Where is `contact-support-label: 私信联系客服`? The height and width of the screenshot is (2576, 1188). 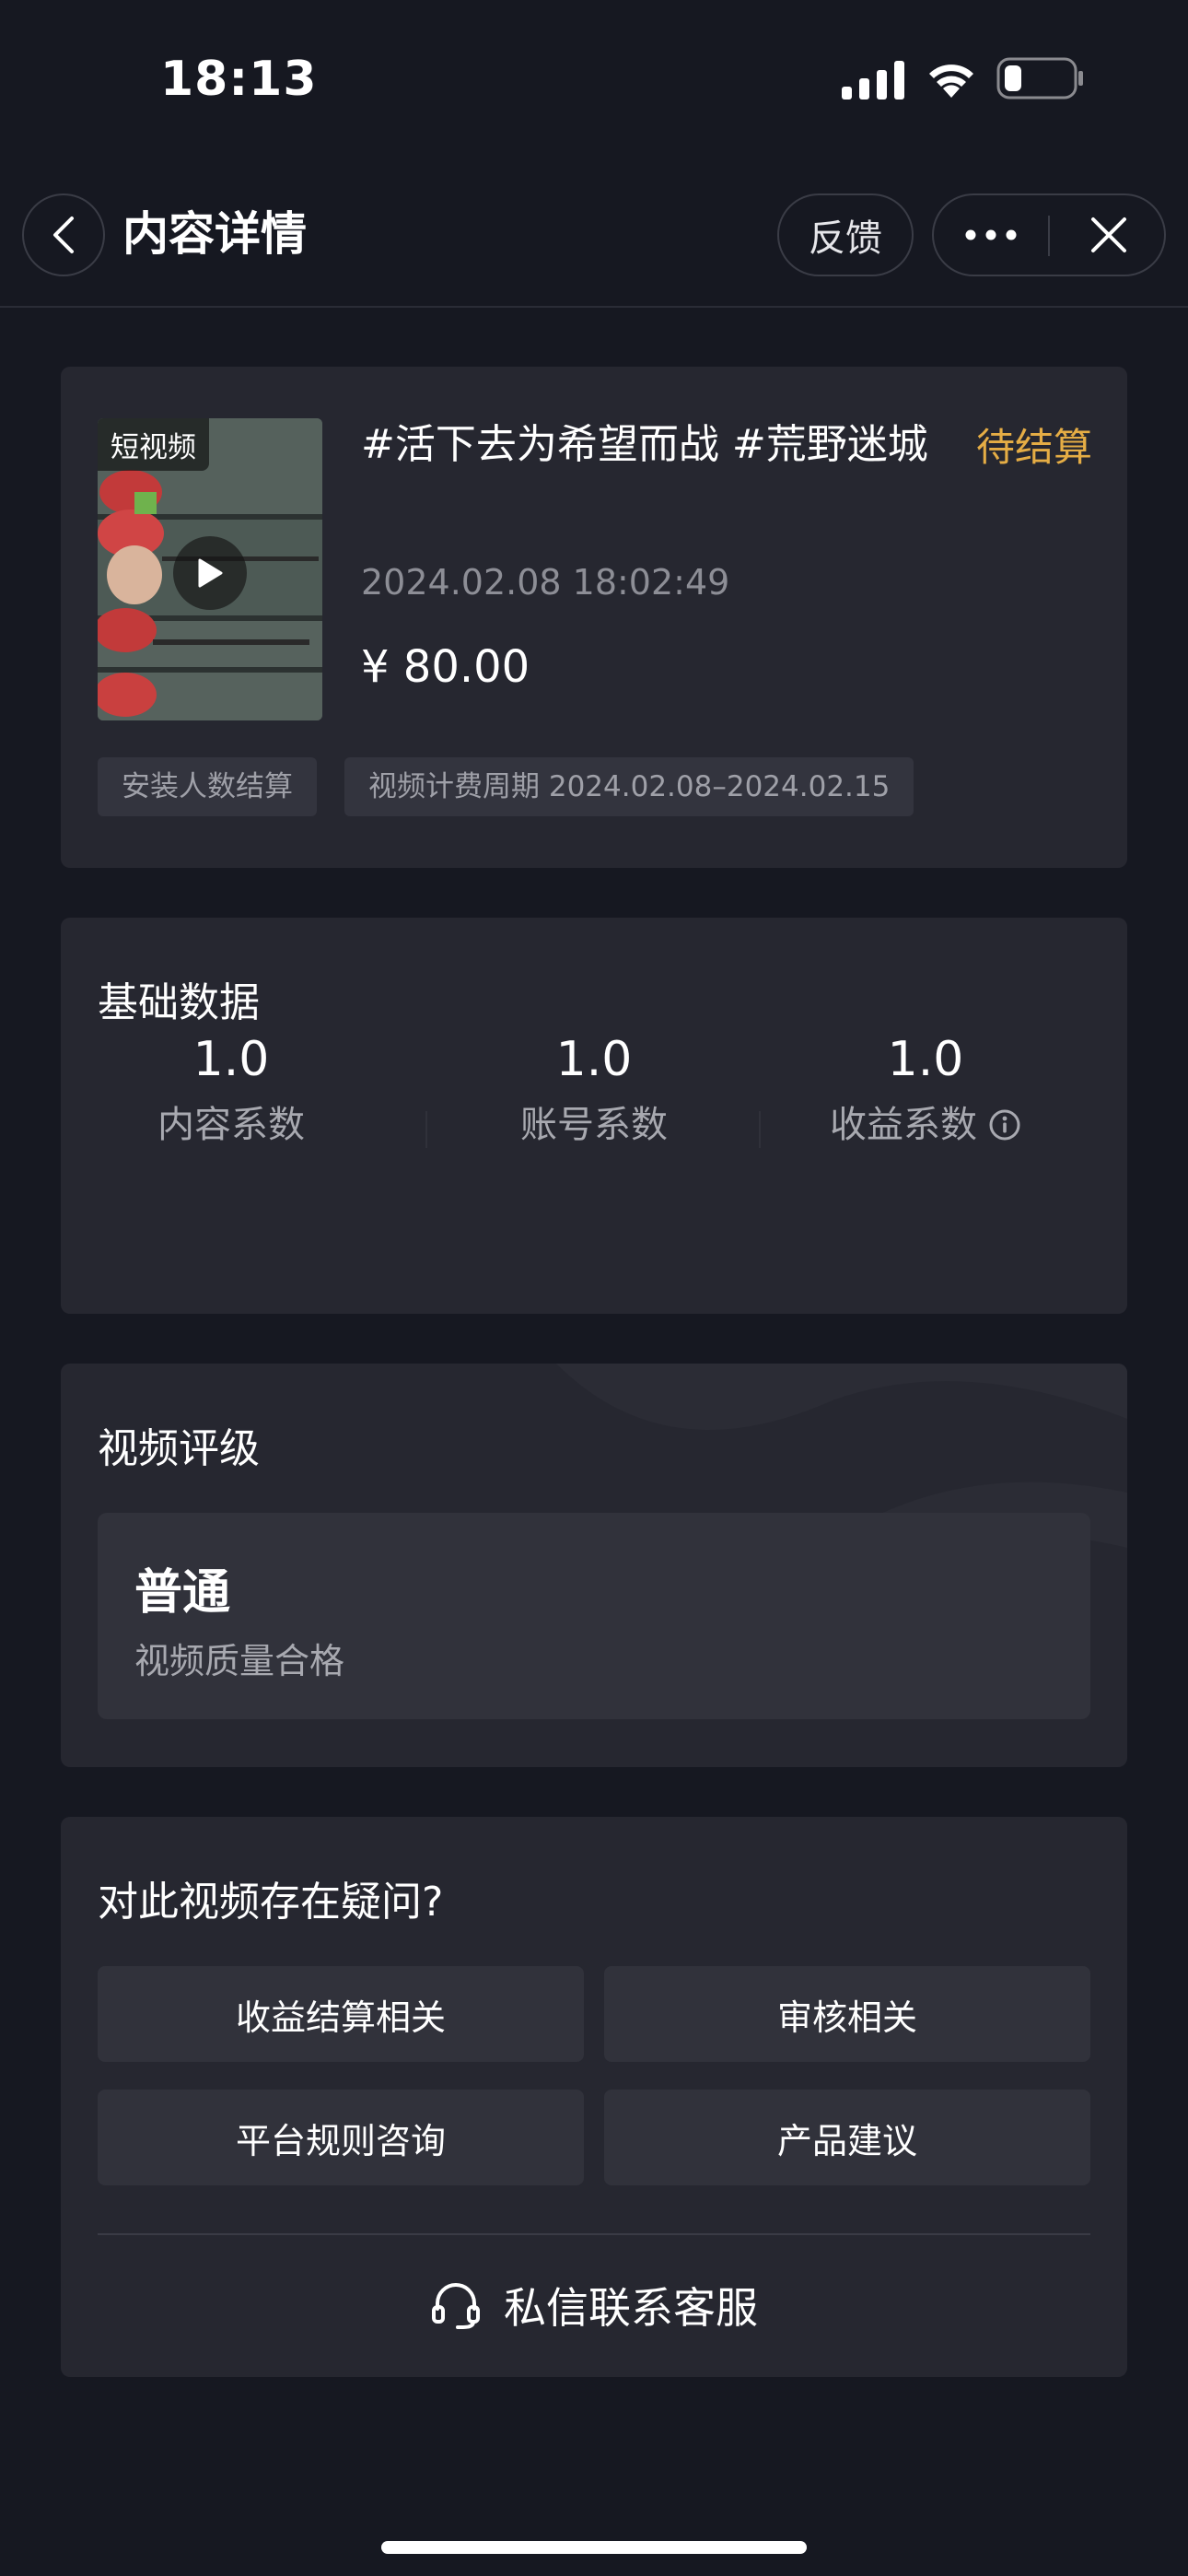
contact-support-label: 私信联系客服 is located at coordinates (631, 2308).